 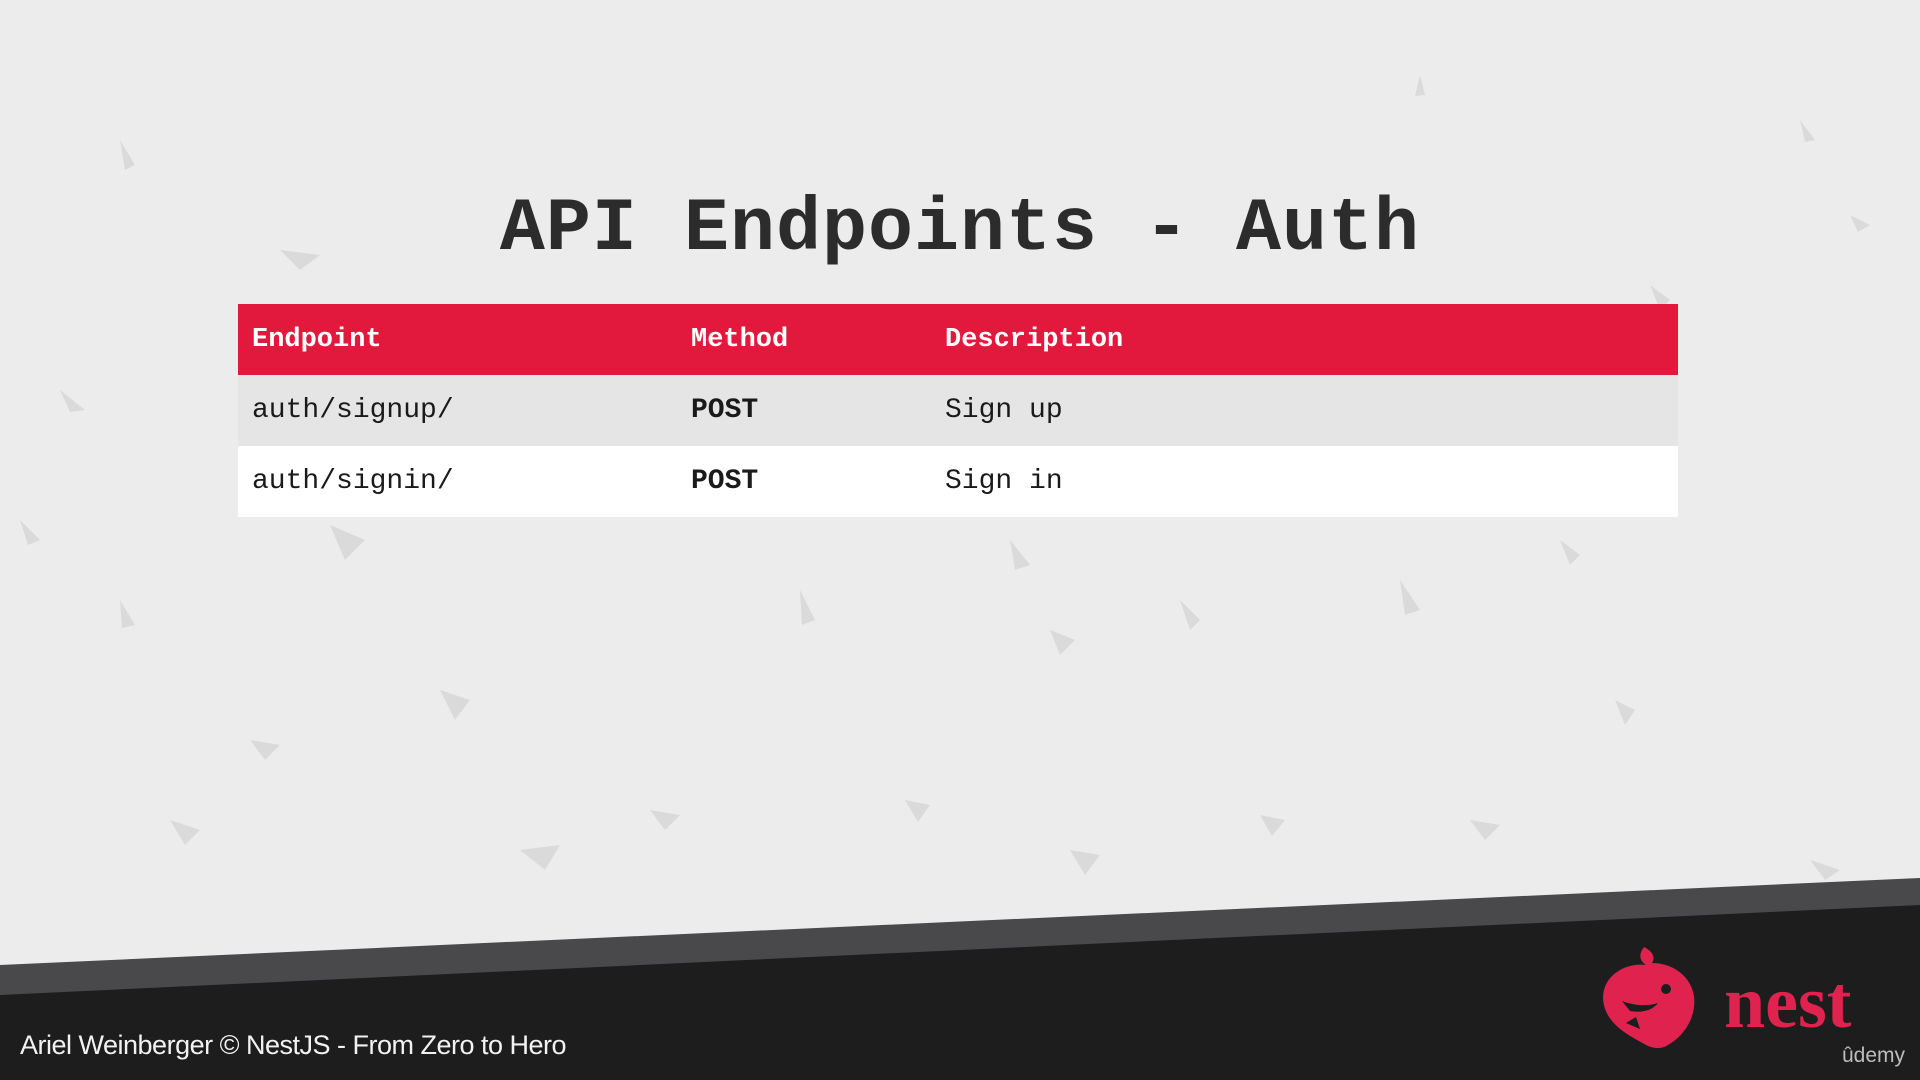 I want to click on column-header-description: Description, so click(x=1034, y=339).